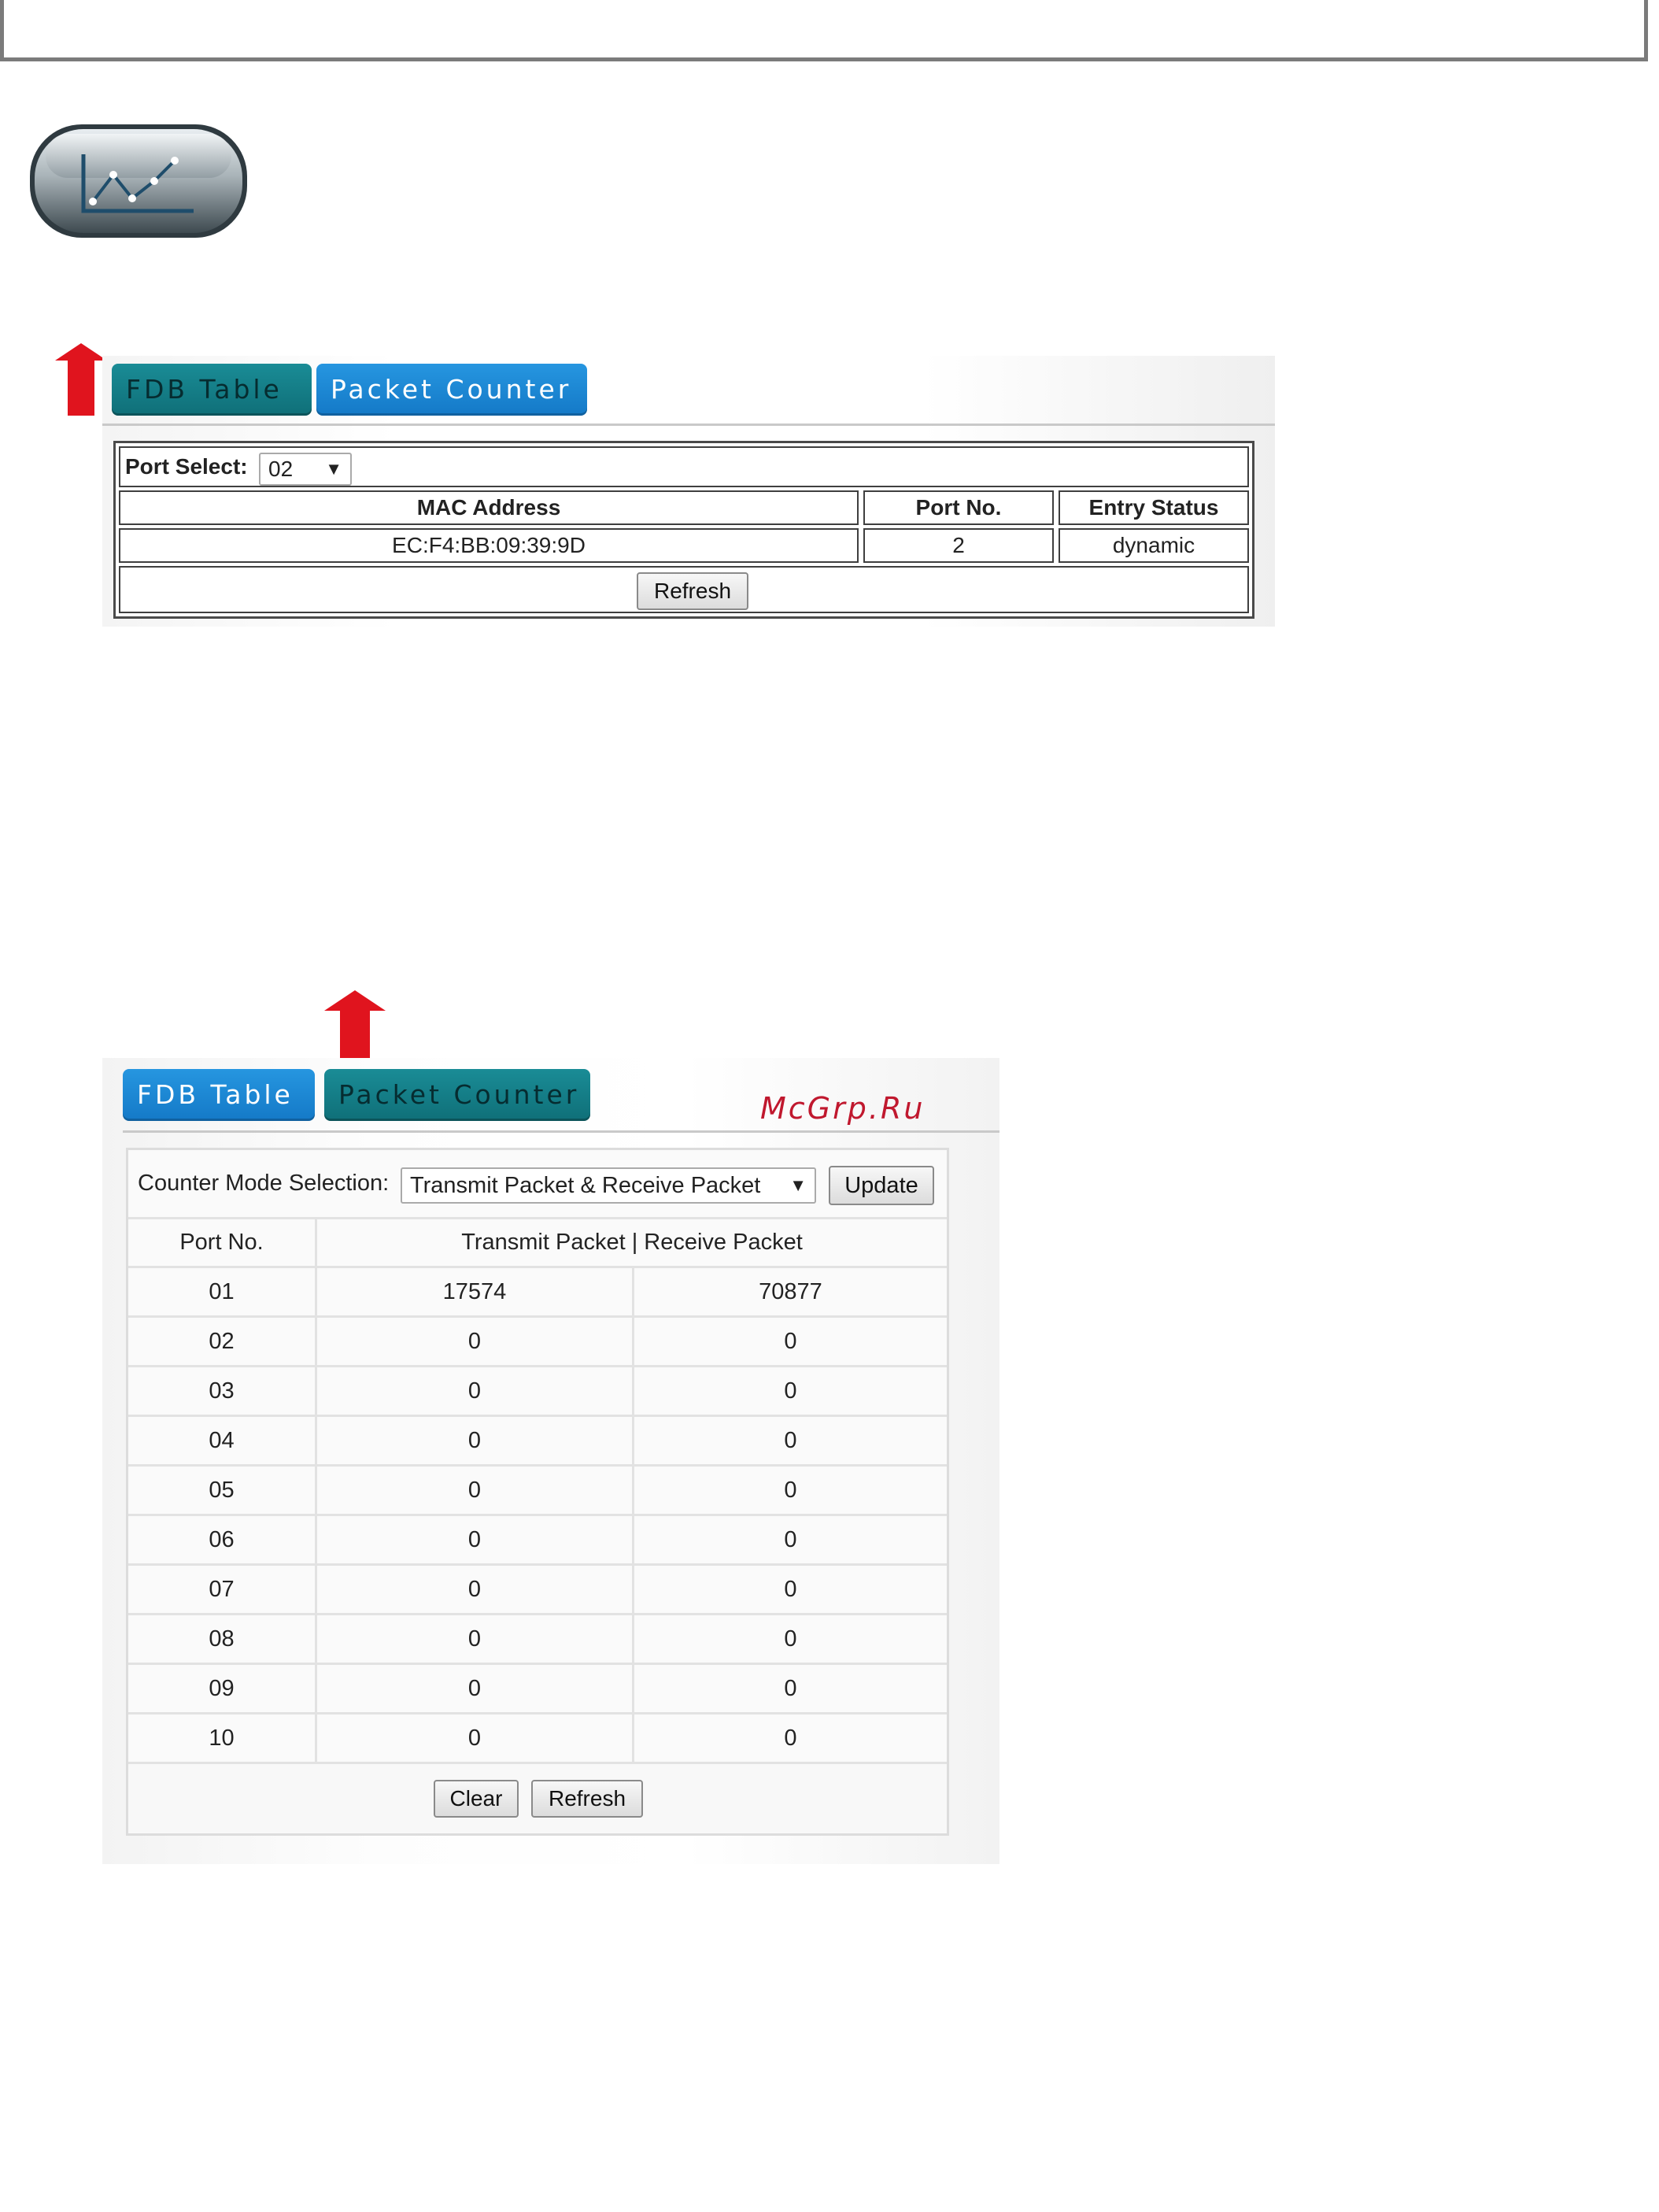 Image resolution: width=1659 pixels, height=2212 pixels. I want to click on port-number-cell: 02, so click(222, 1342).